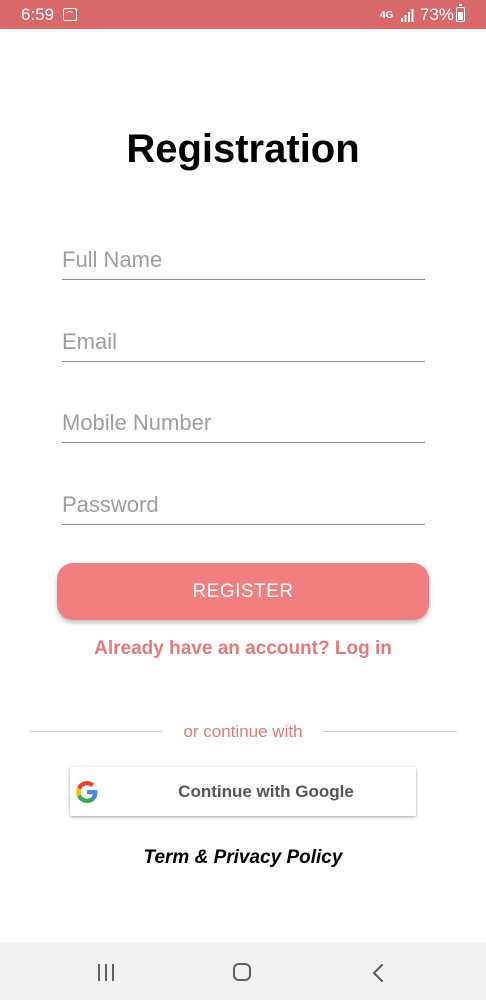 Image resolution: width=486 pixels, height=1000 pixels. I want to click on divider-line-right, so click(390, 731).